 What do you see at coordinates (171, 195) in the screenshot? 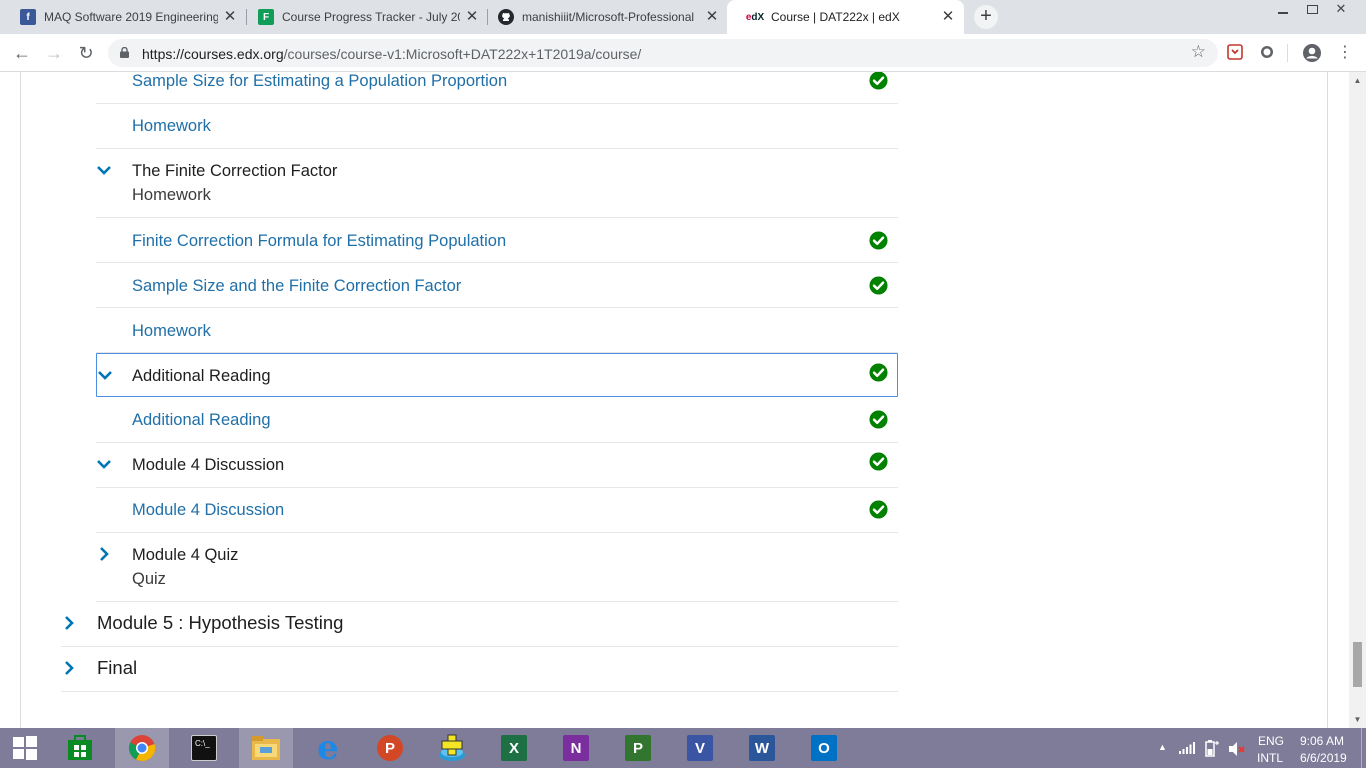
I see `subsection-type-label: Homework` at bounding box center [171, 195].